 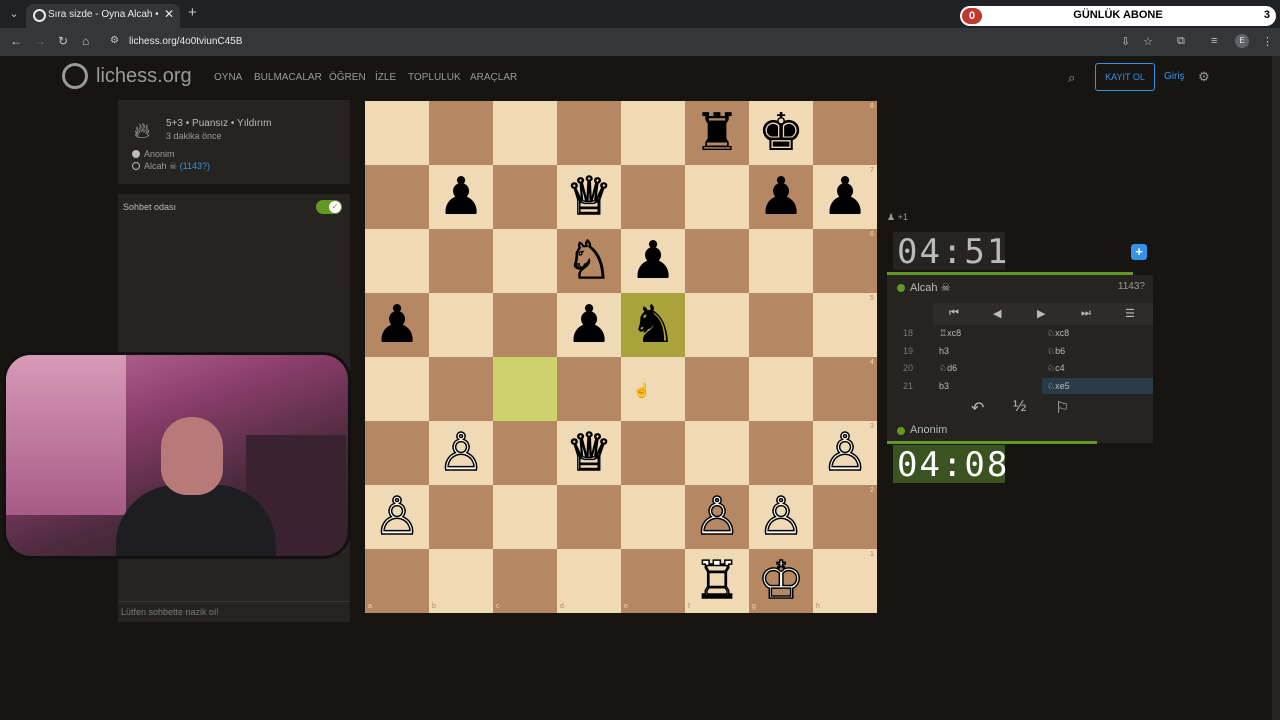 I want to click on square-h2, so click(x=845, y=517).